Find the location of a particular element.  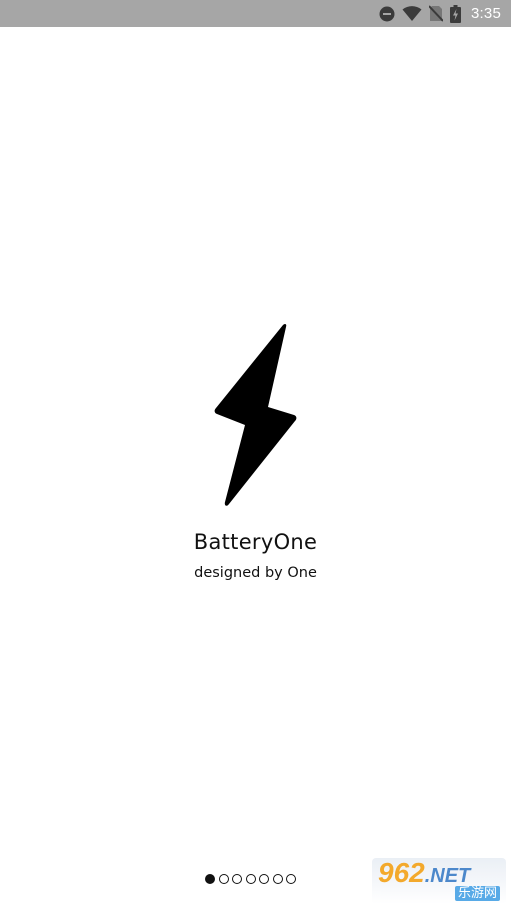

watermark: 962.NET 乐游网 is located at coordinates (439, 881).